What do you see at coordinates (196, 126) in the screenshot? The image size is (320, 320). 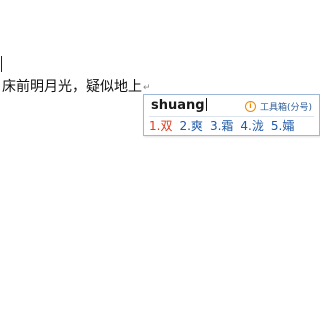 I see `candidate-text: 爽` at bounding box center [196, 126].